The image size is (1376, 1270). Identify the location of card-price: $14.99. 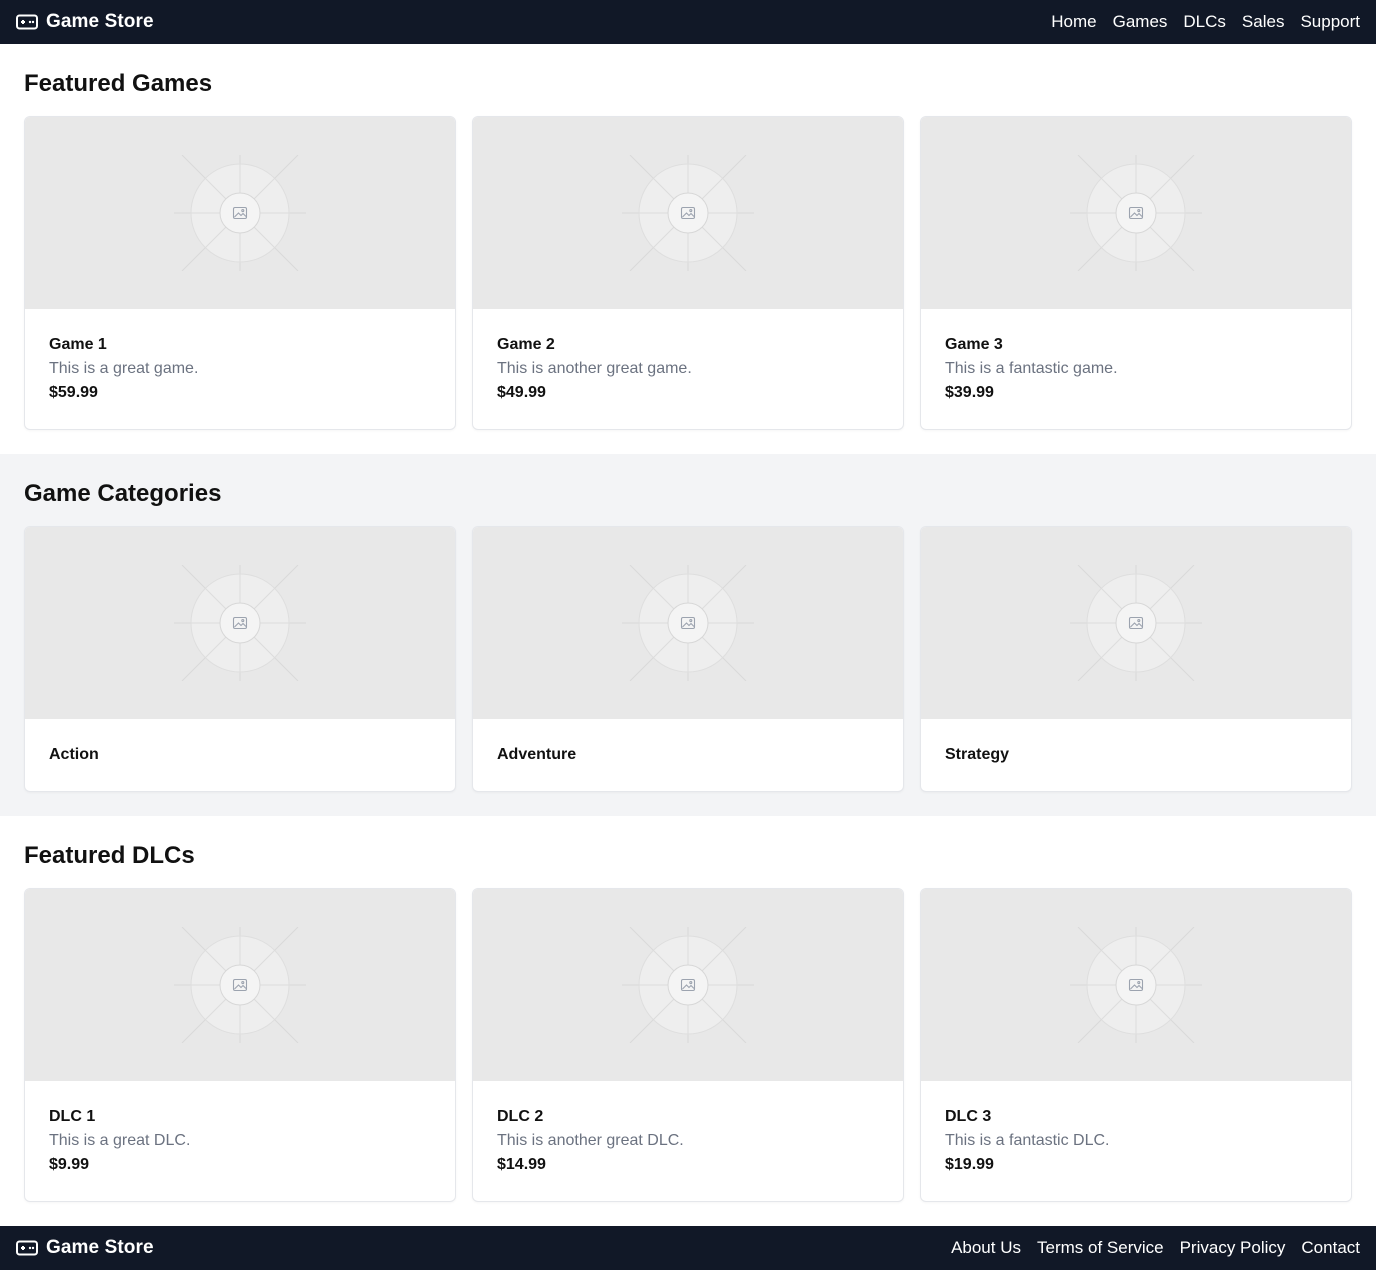
(521, 1164).